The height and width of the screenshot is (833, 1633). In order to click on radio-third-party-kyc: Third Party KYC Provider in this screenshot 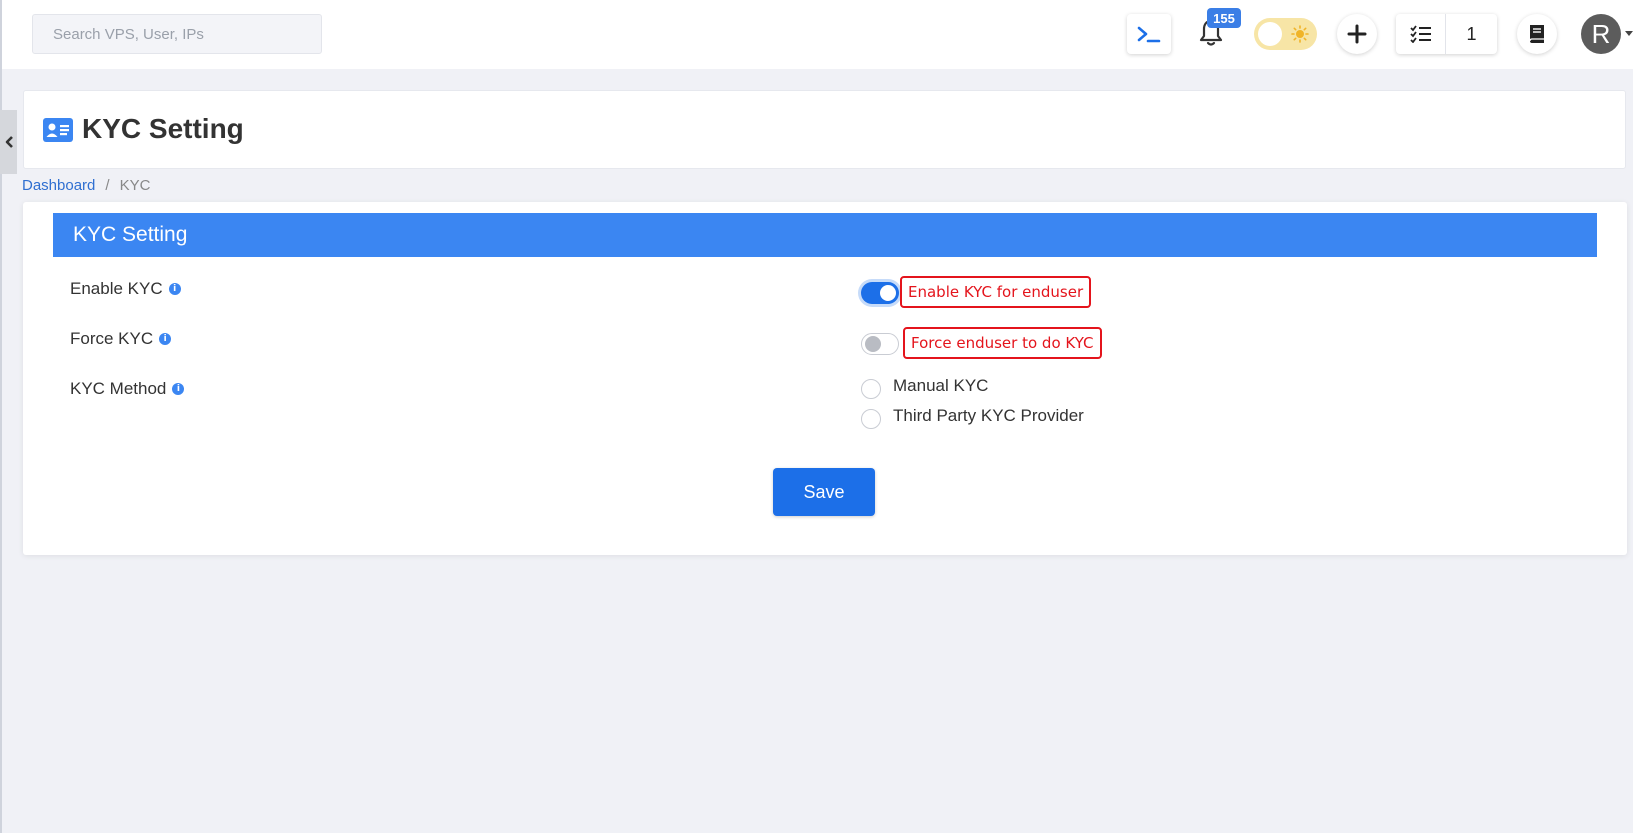, I will do `click(972, 416)`.